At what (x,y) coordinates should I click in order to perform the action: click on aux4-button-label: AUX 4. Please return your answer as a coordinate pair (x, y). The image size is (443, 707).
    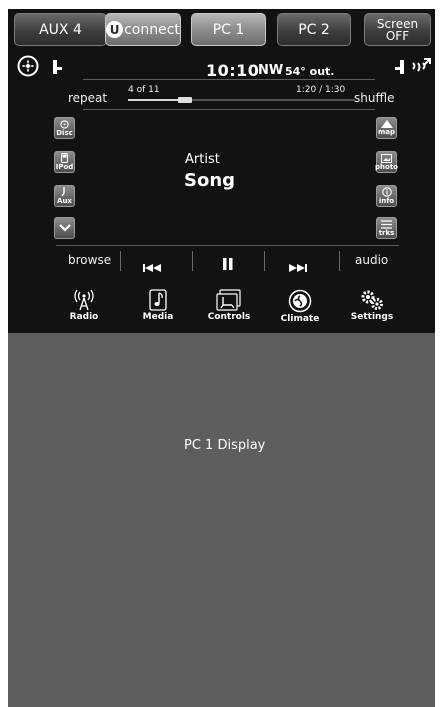
    Looking at the image, I should click on (60, 29).